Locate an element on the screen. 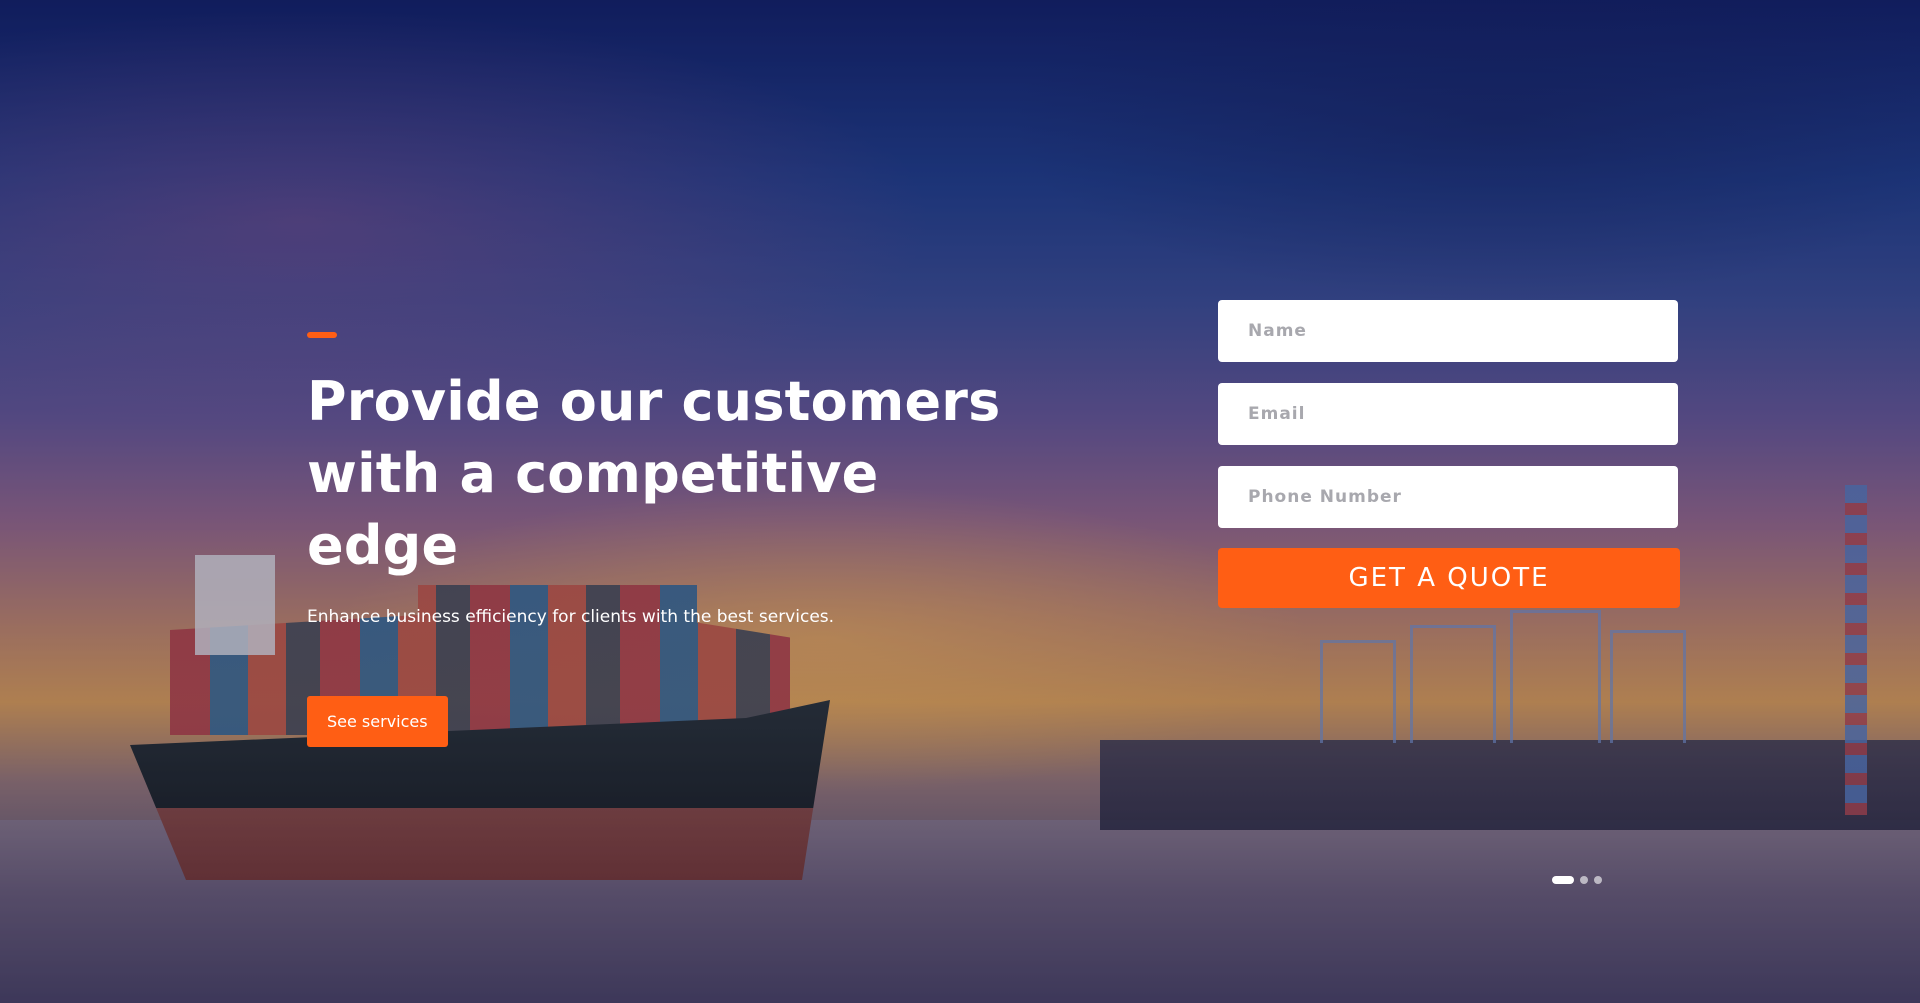 Image resolution: width=1920 pixels, height=1003 pixels. hero-headline-line-2: with a competitive edge is located at coordinates (593, 509).